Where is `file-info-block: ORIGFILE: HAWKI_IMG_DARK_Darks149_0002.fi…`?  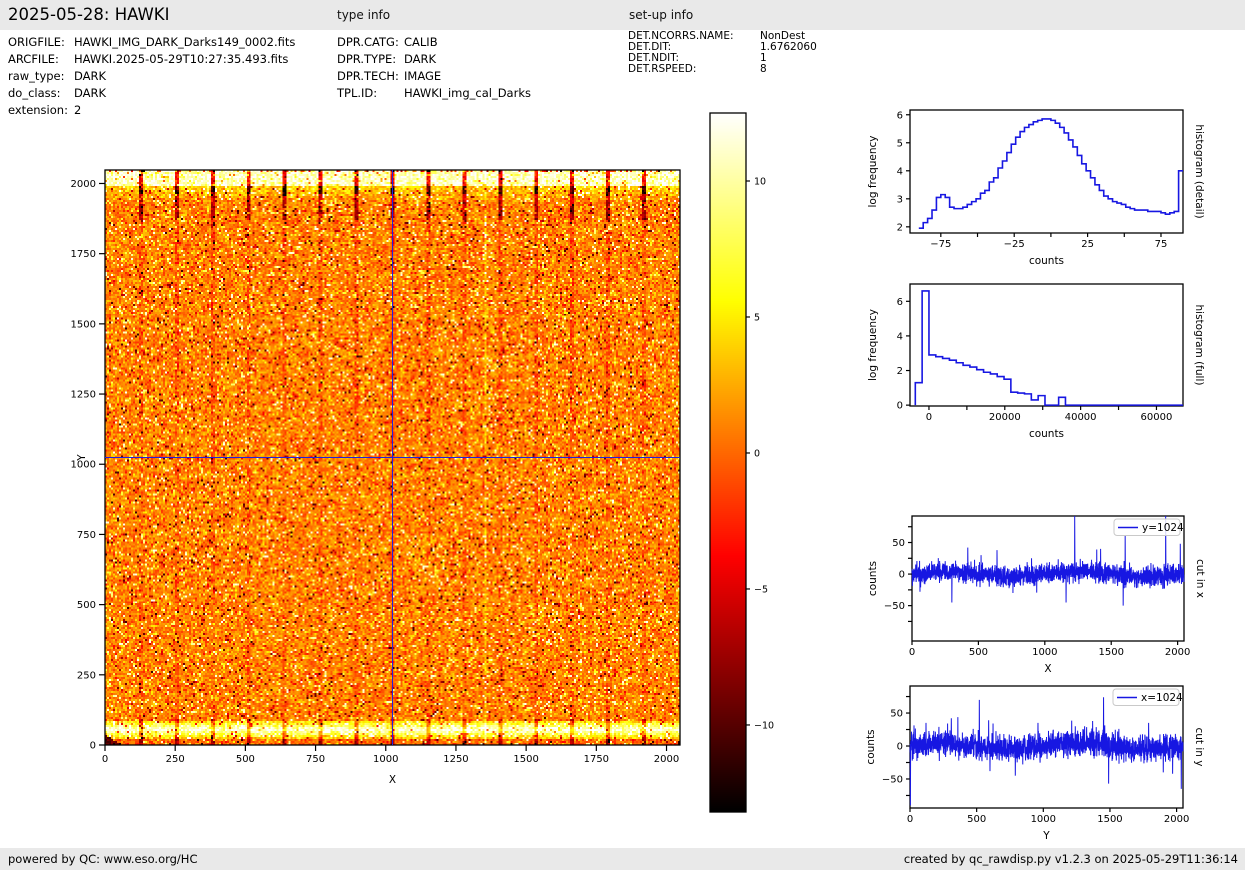
file-info-block: ORIGFILE: HAWKI_IMG_DARK_Darks149_0002.fi… is located at coordinates (151, 76).